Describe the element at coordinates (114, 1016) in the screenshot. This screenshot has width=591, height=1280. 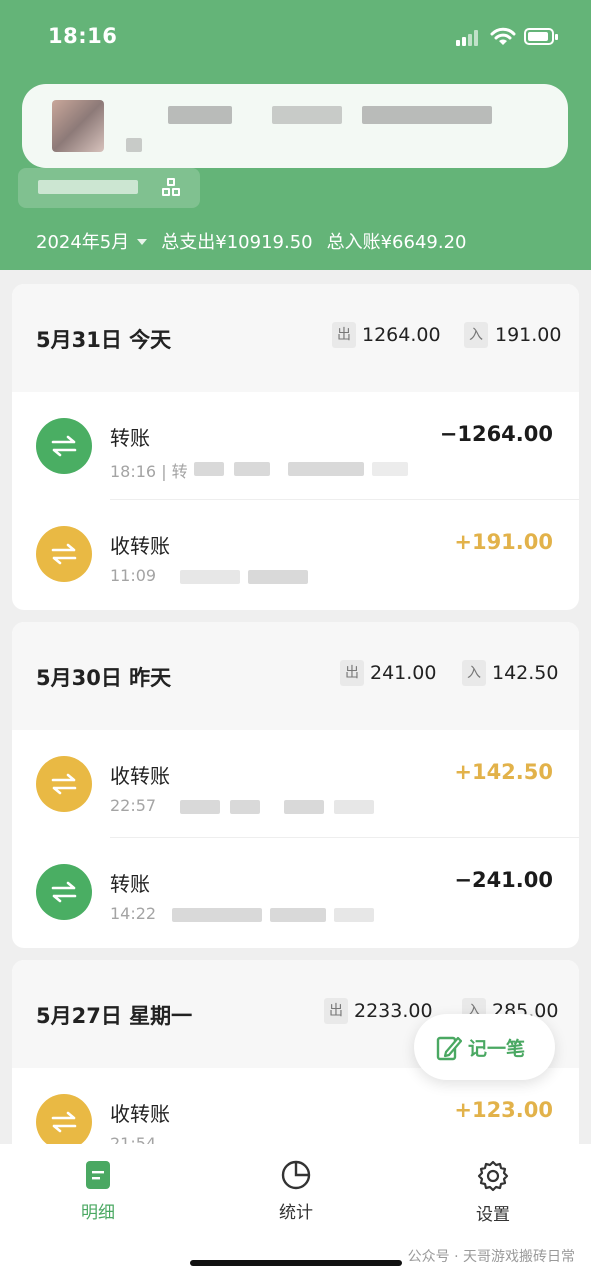
I see `day-date: 5月27日 星期一` at that location.